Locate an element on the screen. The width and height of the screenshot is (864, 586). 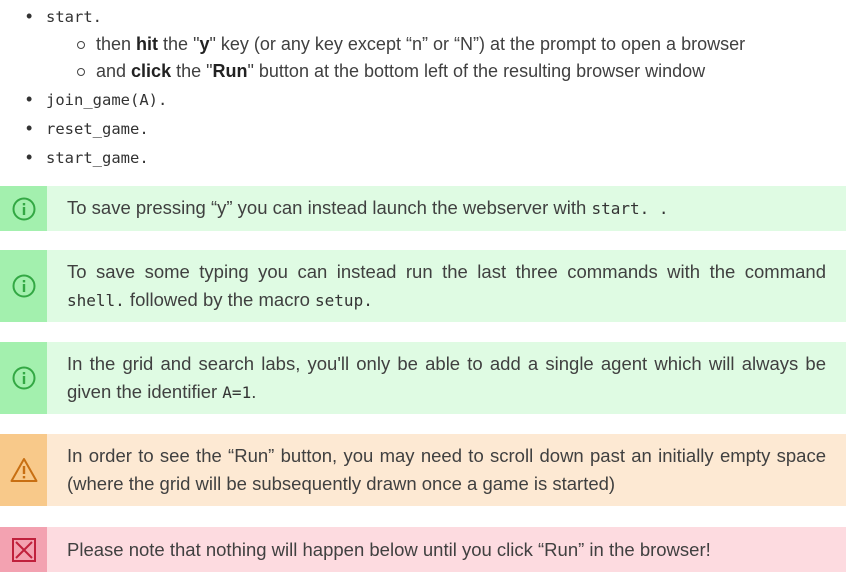
bold-text: Run is located at coordinates (230, 71).